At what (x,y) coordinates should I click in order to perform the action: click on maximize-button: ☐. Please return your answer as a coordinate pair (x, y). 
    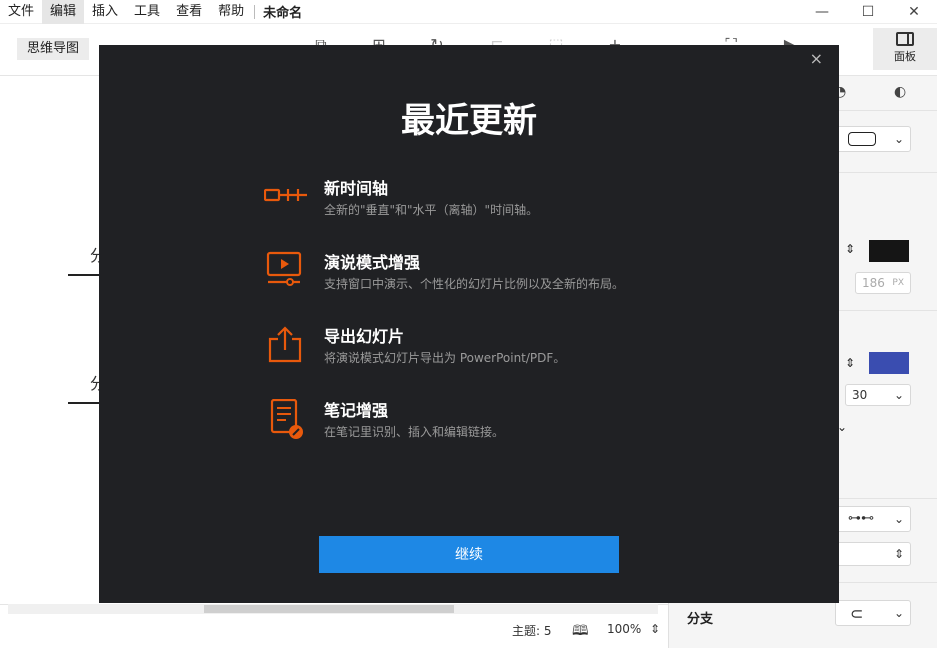
    Looking at the image, I should click on (868, 12).